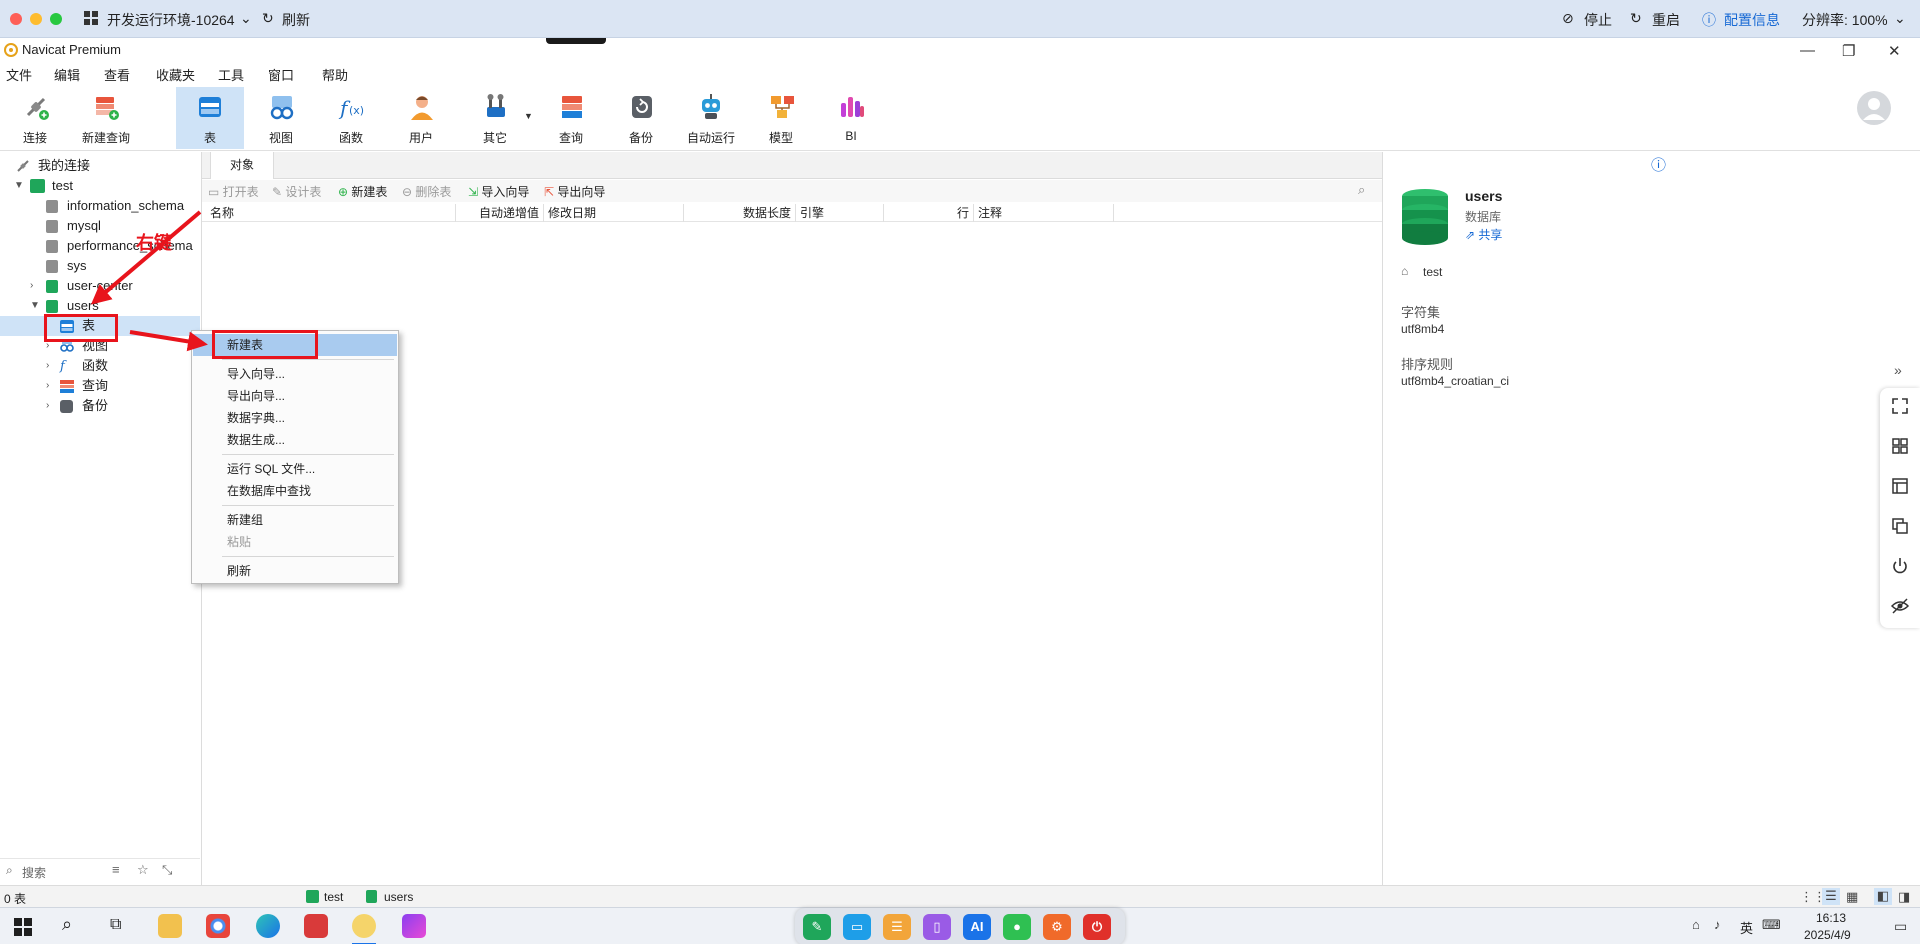  I want to click on backup-icon, so click(66, 406).